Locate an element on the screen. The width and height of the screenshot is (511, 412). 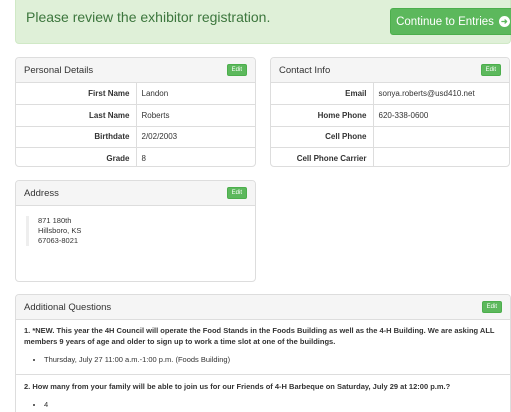
panel-title: Personal Details is located at coordinates (59, 70).